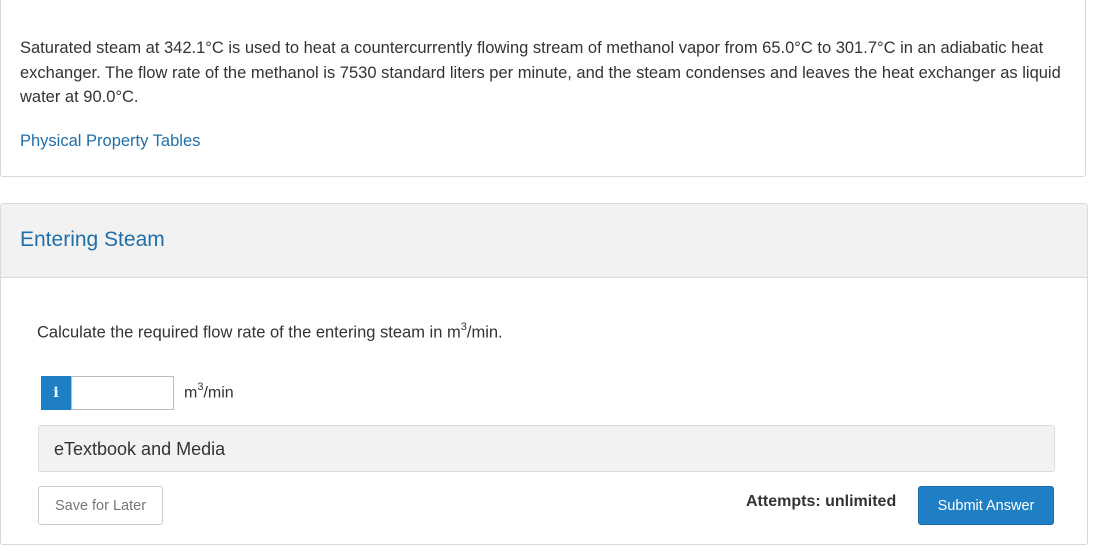 The image size is (1111, 551). I want to click on answer-input, so click(122, 393).